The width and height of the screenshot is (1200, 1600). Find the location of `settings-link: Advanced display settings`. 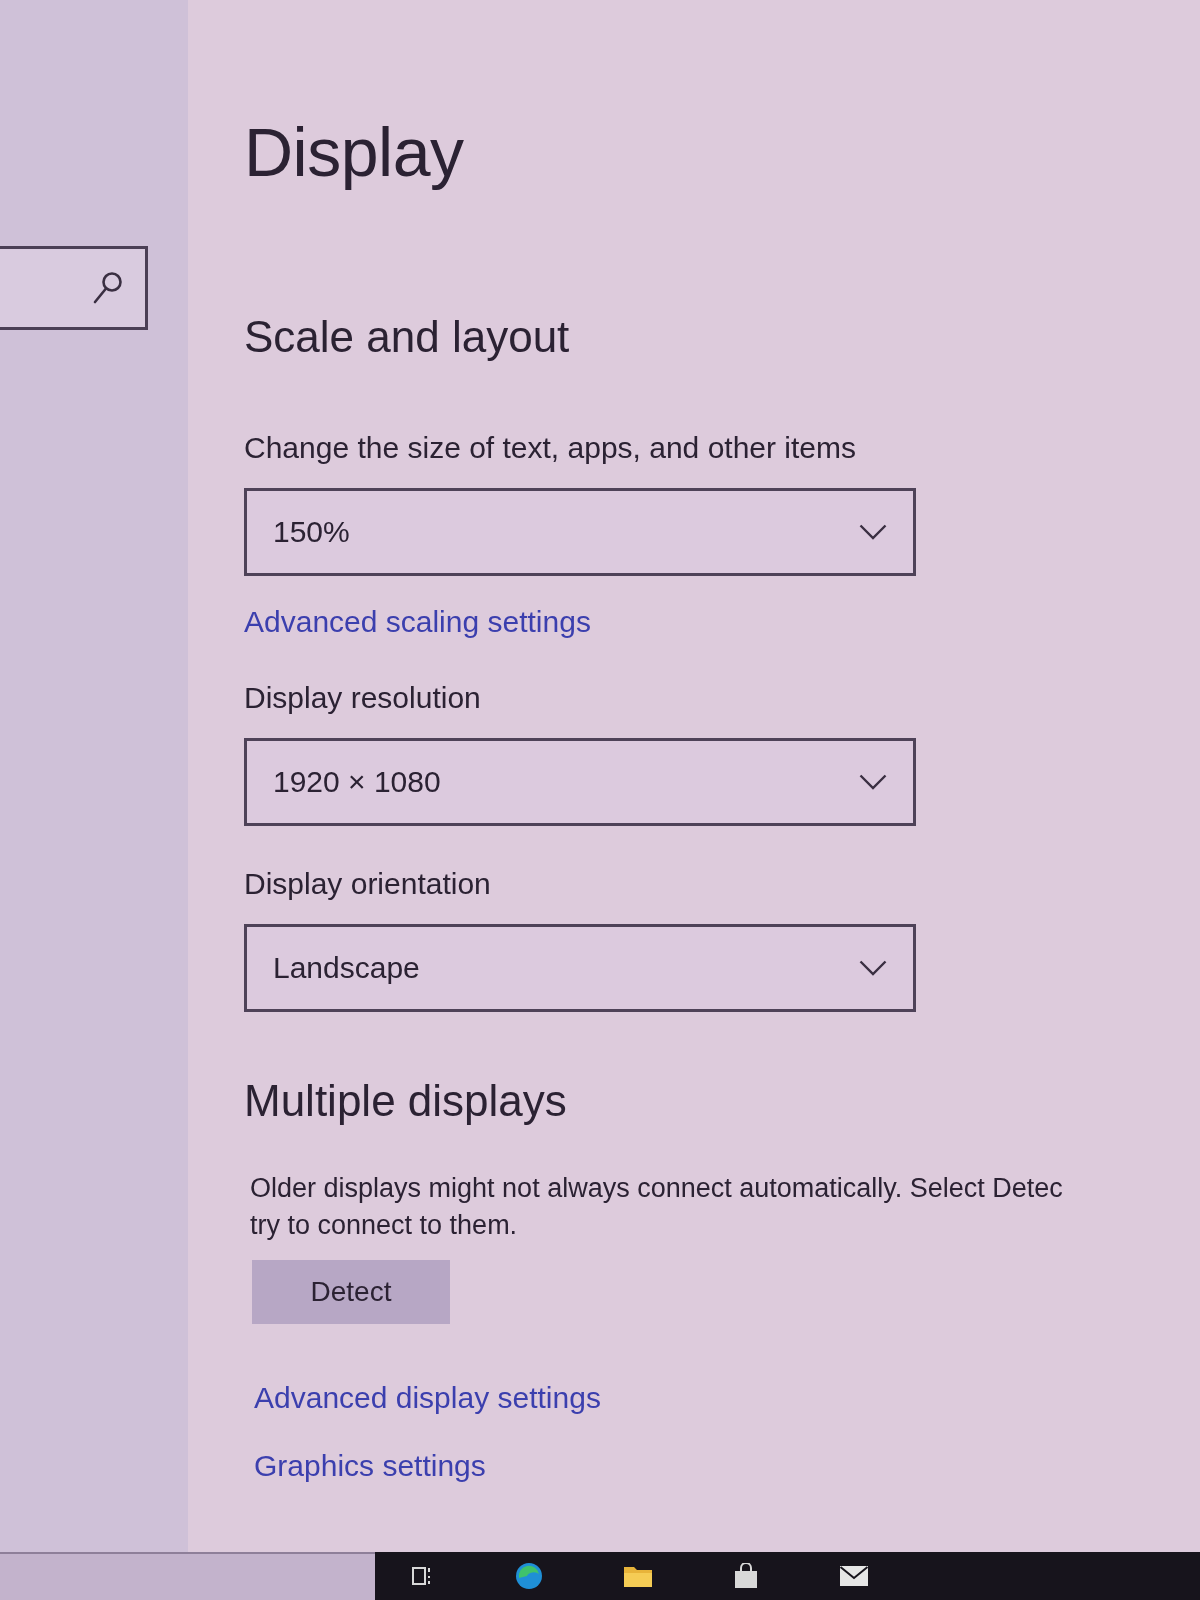

settings-link: Advanced display settings is located at coordinates (427, 1398).